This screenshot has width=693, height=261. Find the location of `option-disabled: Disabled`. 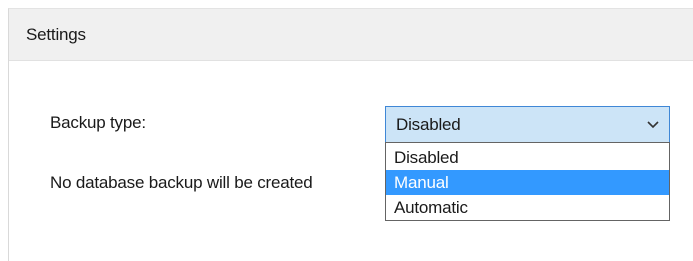

option-disabled: Disabled is located at coordinates (527, 157).